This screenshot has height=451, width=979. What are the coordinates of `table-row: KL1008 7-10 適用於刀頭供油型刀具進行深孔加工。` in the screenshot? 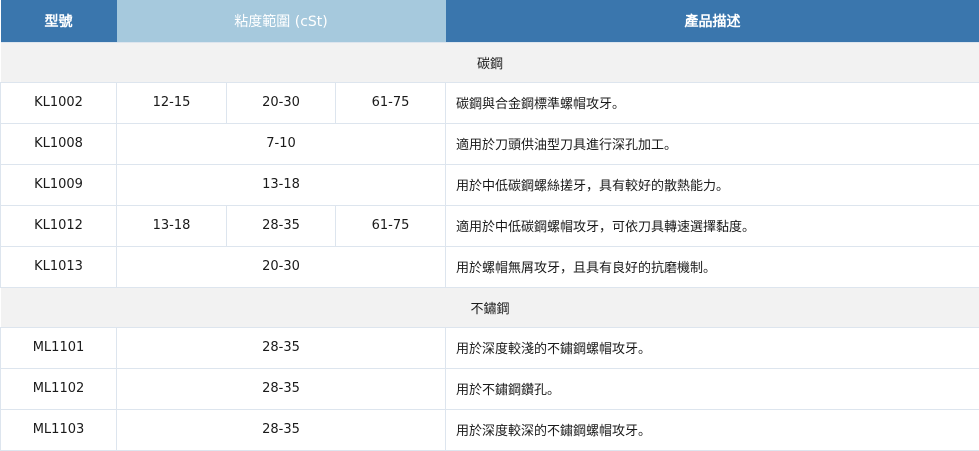 It's located at (489, 143).